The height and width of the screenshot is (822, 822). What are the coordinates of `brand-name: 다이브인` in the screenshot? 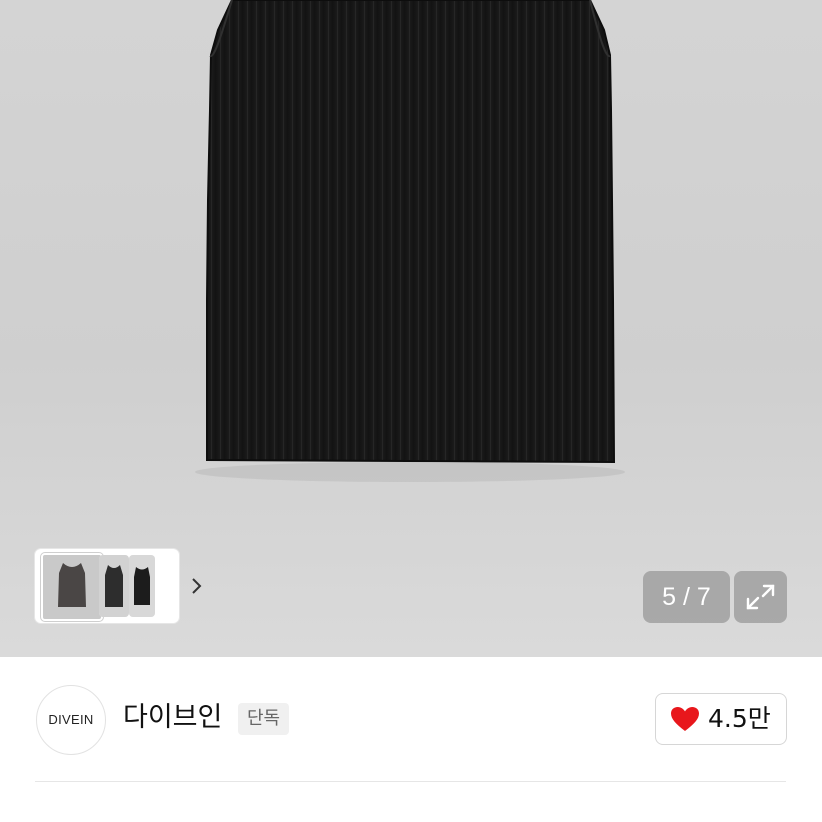 It's located at (172, 718).